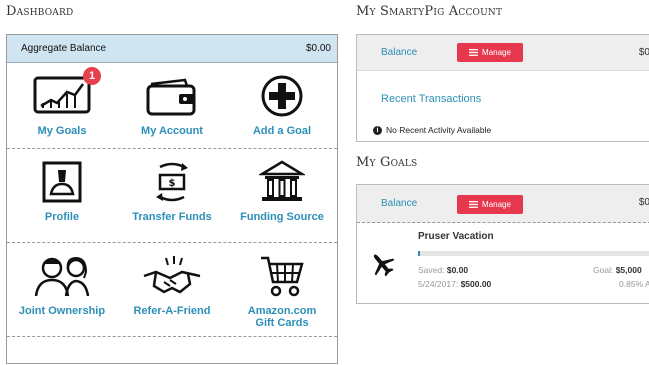 This screenshot has height=365, width=649. I want to click on transfer-funds-icon: $, so click(172, 182).